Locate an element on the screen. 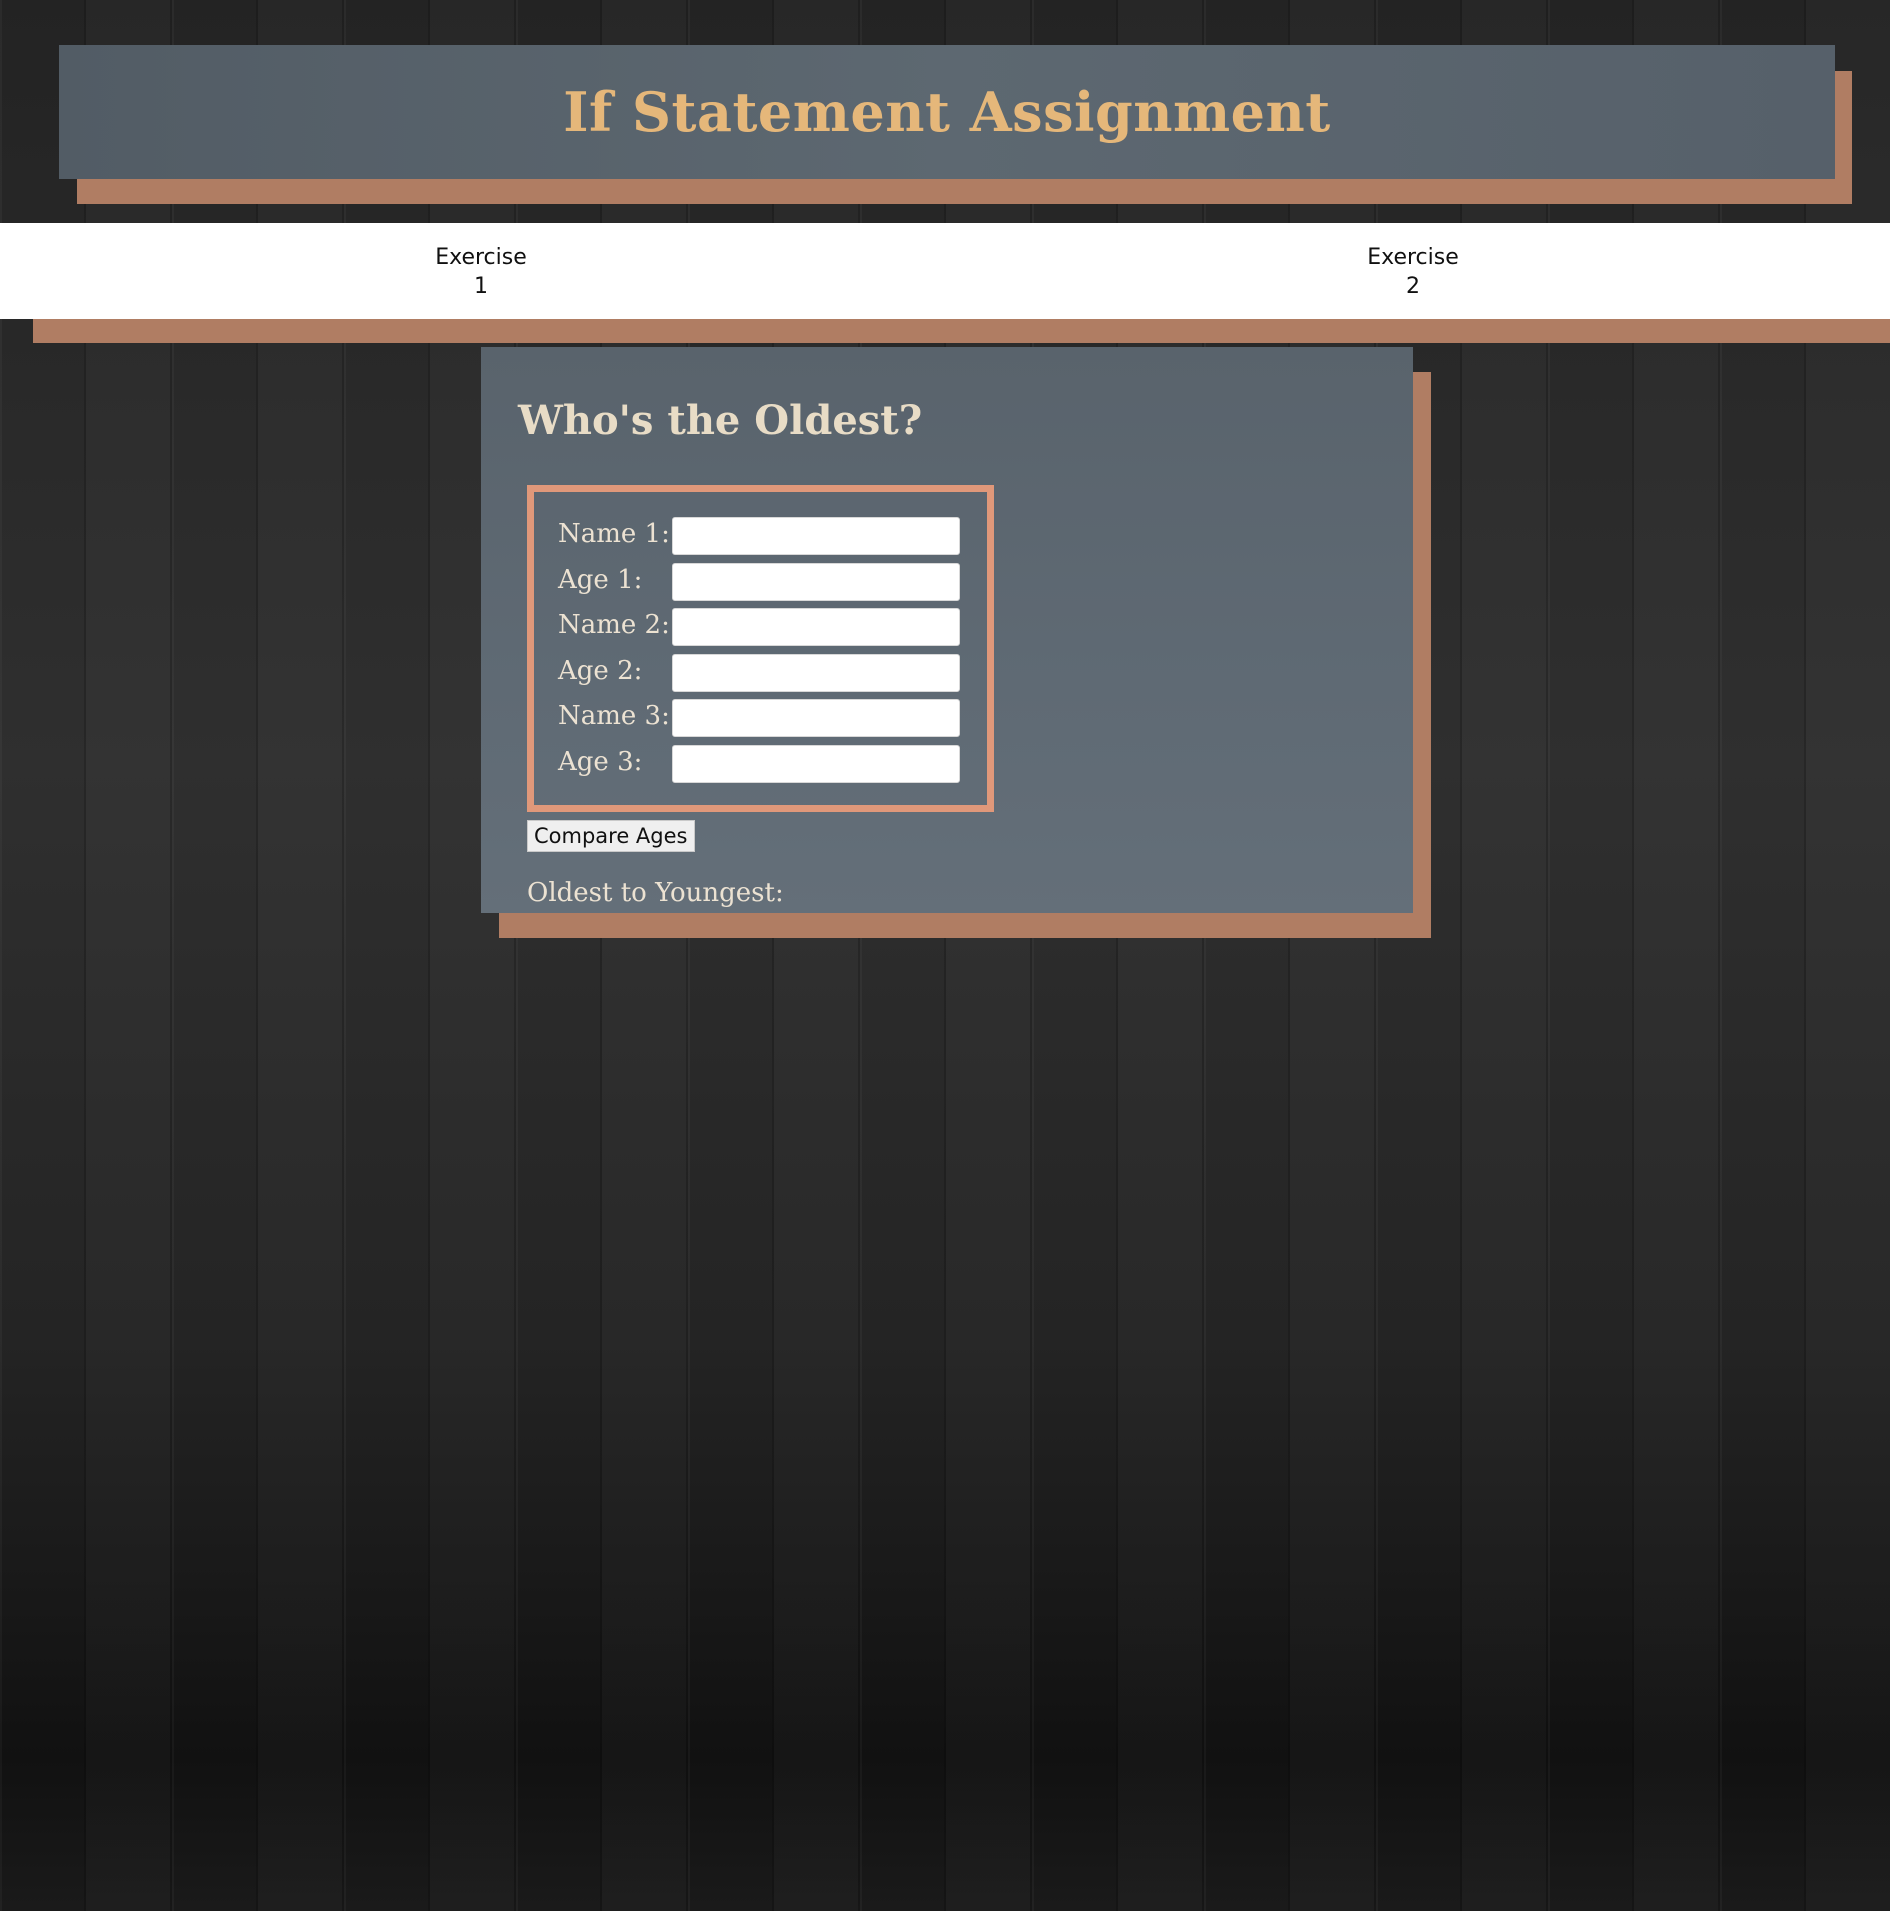 The image size is (1890, 1911). nav-item-number: 1 is located at coordinates (481, 286).